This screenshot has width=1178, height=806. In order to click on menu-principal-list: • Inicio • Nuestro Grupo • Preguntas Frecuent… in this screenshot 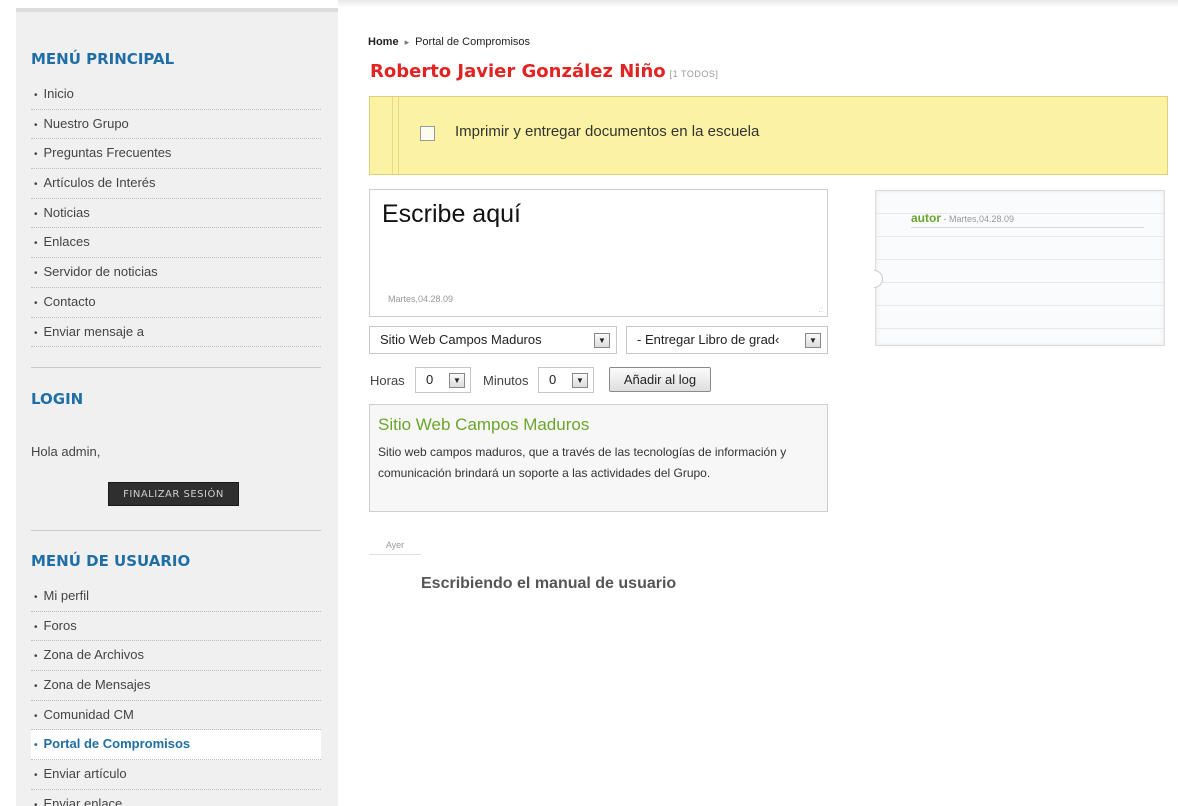, I will do `click(176, 214)`.